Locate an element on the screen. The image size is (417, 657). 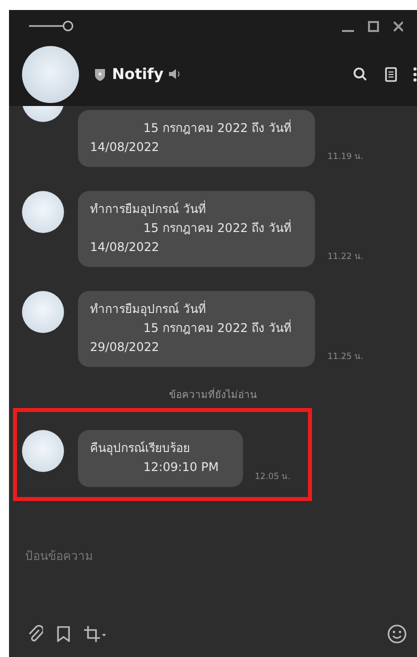
chat-title: Notify is located at coordinates (138, 74).